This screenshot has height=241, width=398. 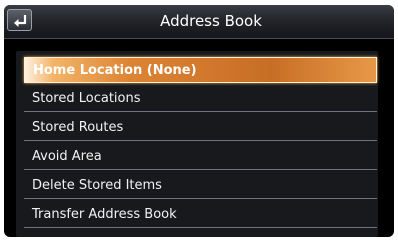 What do you see at coordinates (200, 70) in the screenshot?
I see `menu-item-home-location: Home Location (None)` at bounding box center [200, 70].